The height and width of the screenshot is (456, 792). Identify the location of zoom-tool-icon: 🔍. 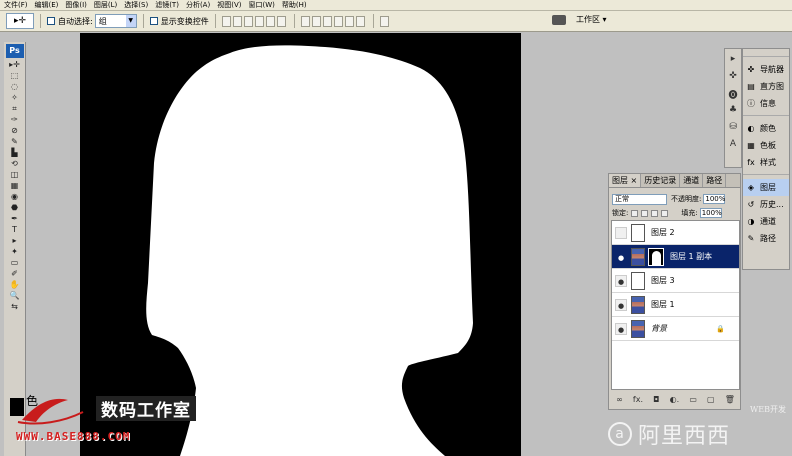
(15, 296).